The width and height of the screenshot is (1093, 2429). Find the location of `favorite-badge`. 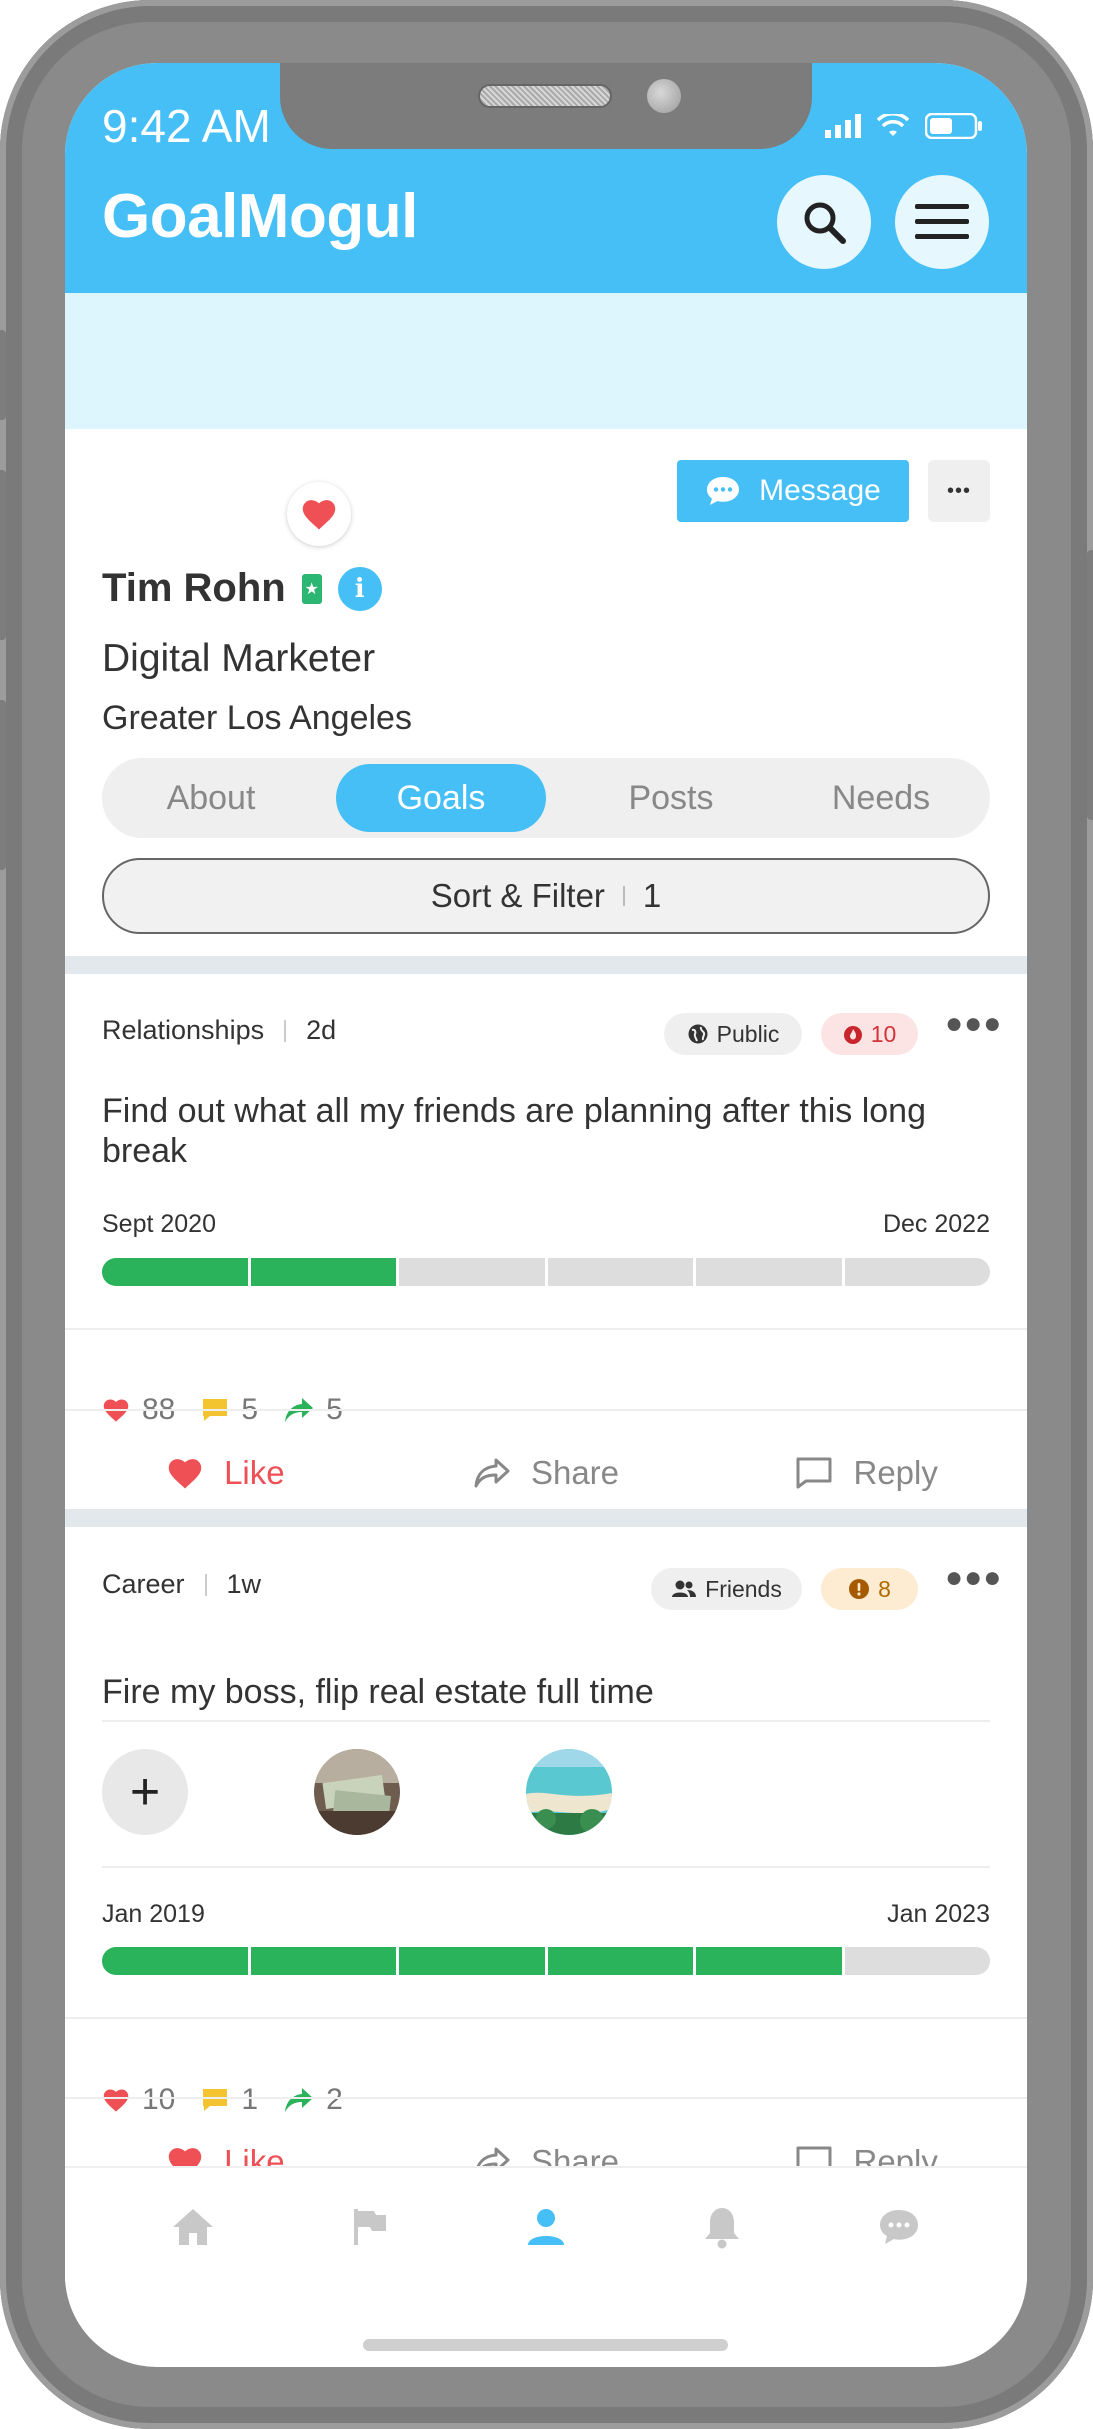

favorite-badge is located at coordinates (319, 514).